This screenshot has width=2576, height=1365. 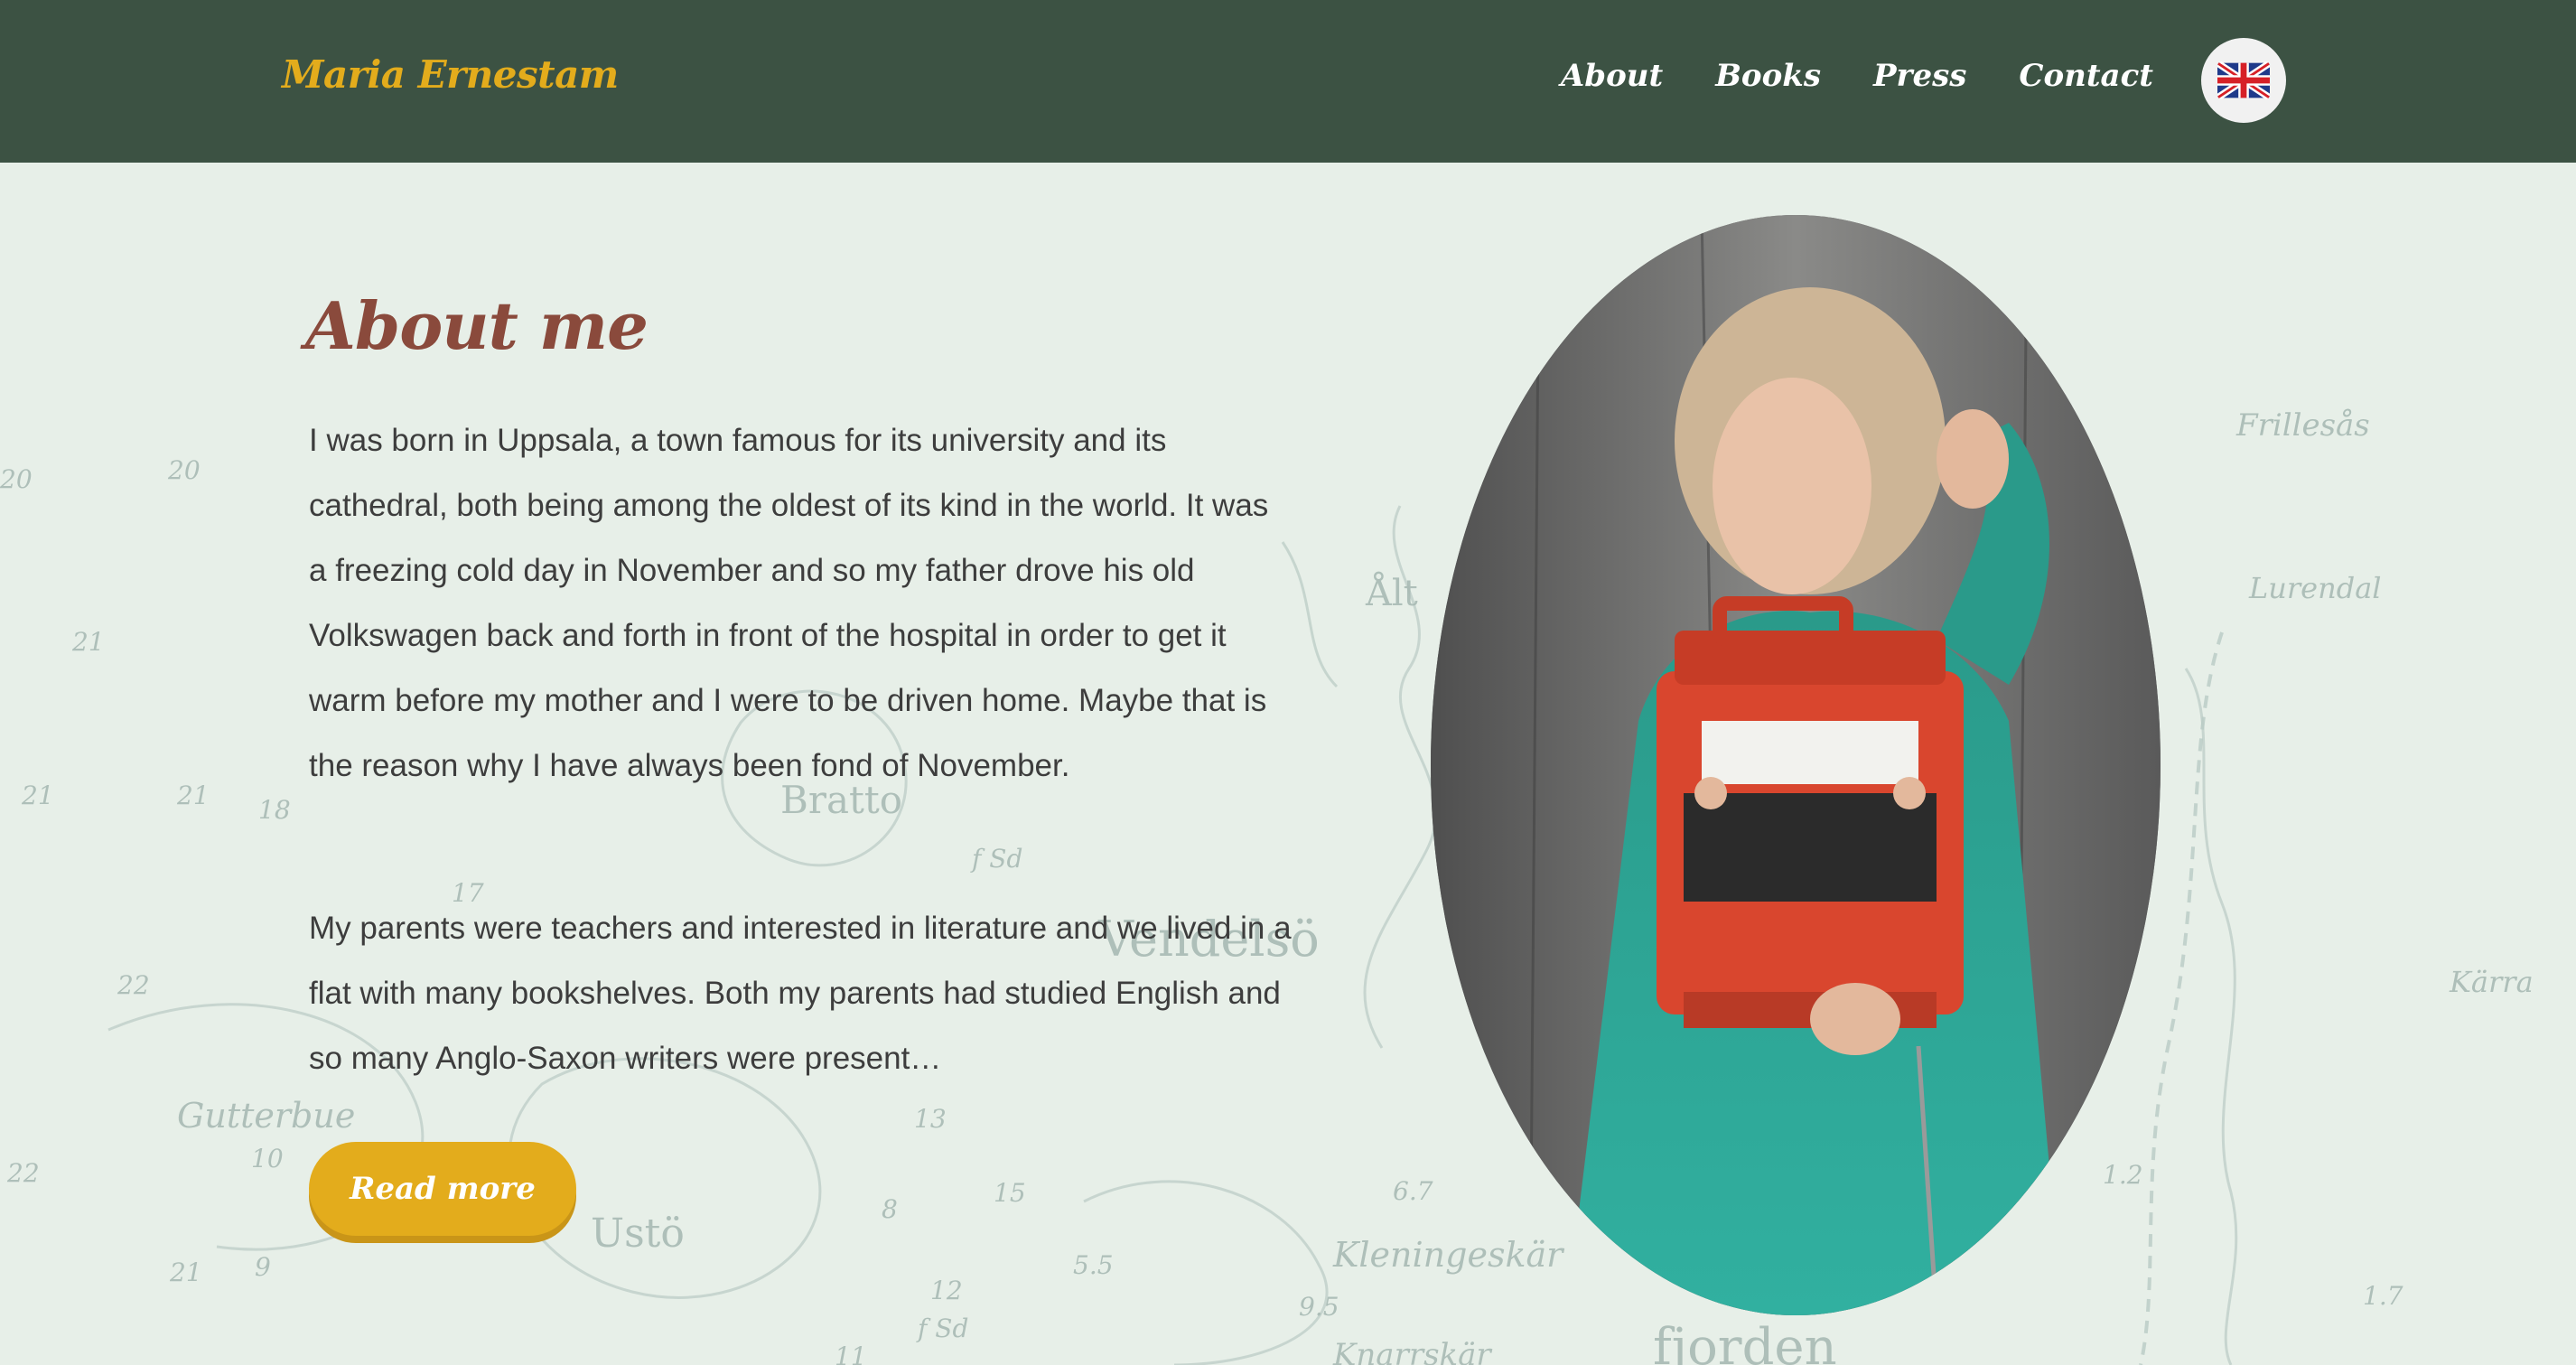 What do you see at coordinates (1010, 1193) in the screenshot?
I see `map-depth: 15` at bounding box center [1010, 1193].